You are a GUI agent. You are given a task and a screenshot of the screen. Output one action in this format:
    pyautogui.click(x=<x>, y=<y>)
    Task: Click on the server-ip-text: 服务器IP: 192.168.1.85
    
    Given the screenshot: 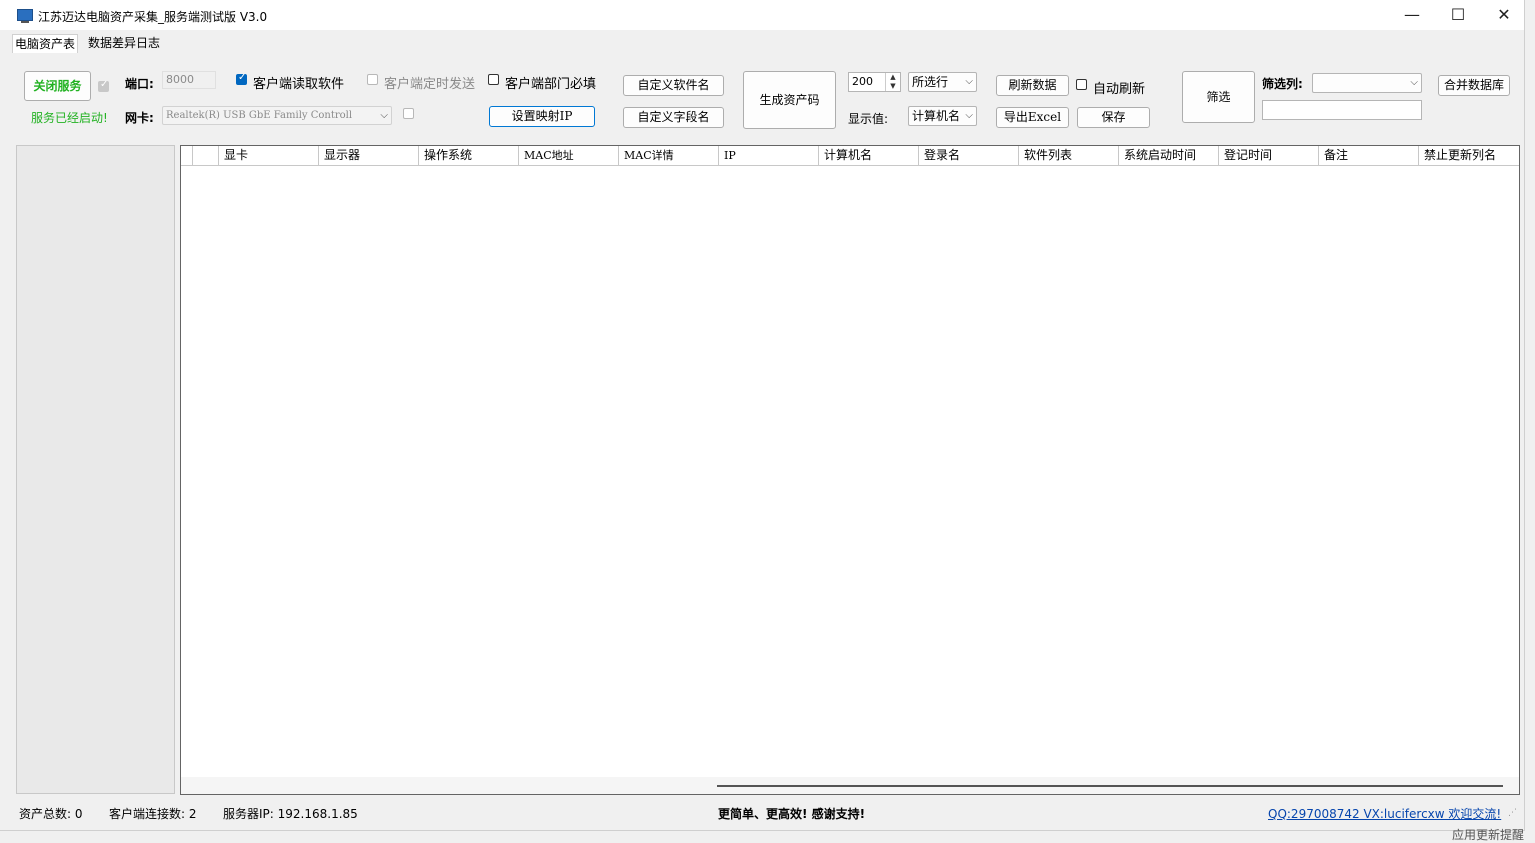 What is the action you would take?
    pyautogui.click(x=290, y=814)
    